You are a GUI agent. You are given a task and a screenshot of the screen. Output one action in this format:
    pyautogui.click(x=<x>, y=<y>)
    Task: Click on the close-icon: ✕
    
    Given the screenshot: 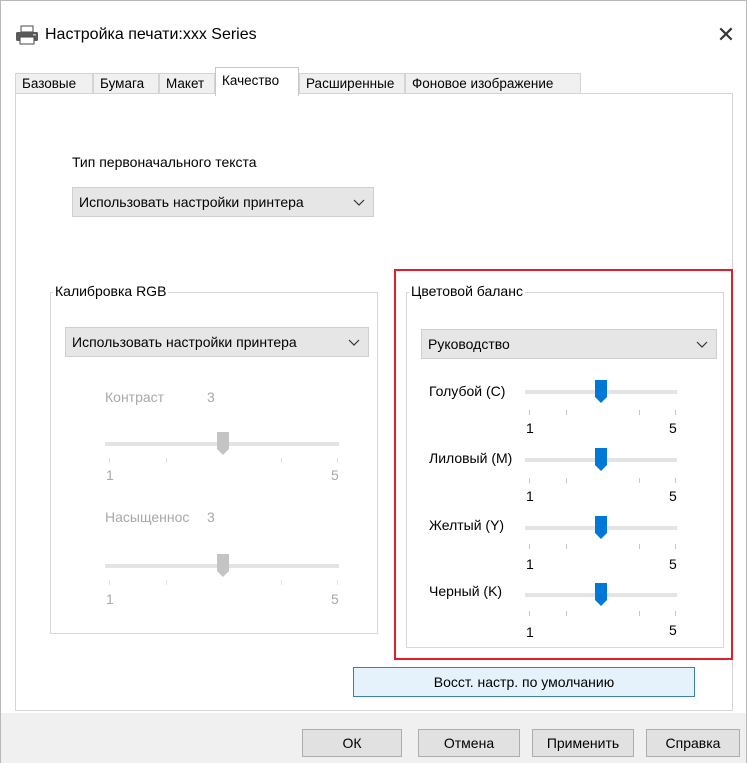 What is the action you would take?
    pyautogui.click(x=726, y=34)
    